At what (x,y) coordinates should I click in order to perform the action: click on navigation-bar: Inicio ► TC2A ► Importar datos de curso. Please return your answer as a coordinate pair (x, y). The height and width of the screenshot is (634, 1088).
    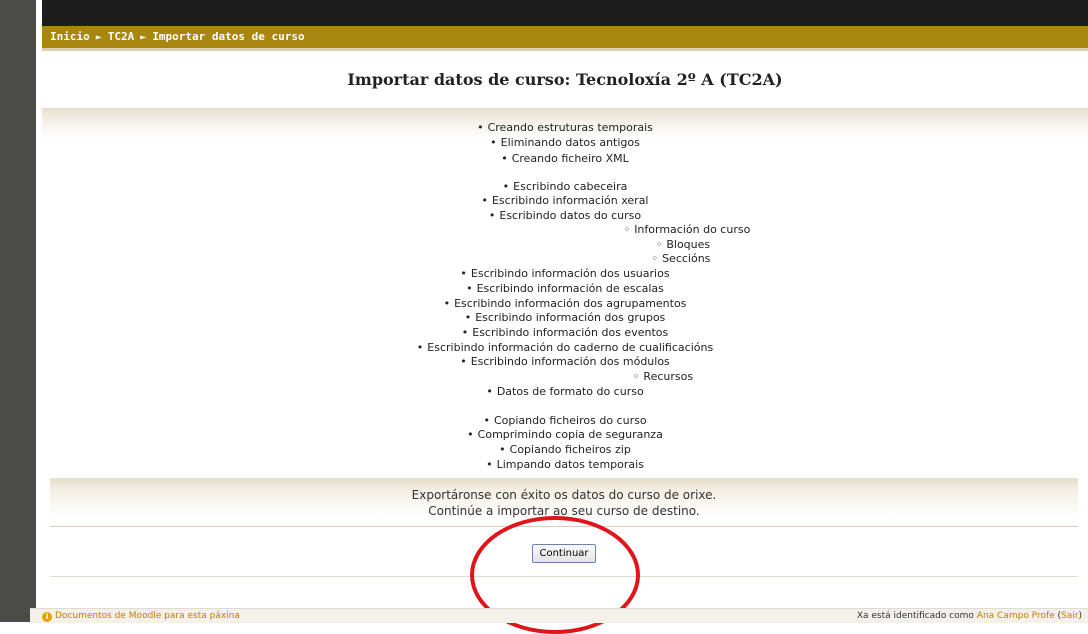
    Looking at the image, I should click on (565, 38).